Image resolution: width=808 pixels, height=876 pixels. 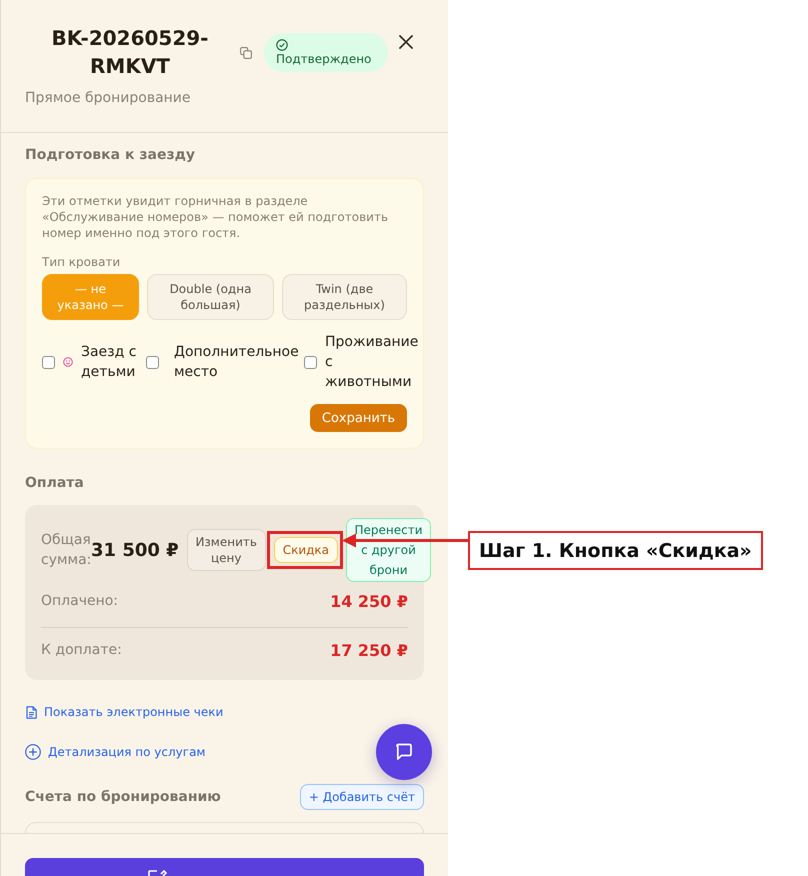 I want to click on option-label: Проживание с животными, so click(x=372, y=362).